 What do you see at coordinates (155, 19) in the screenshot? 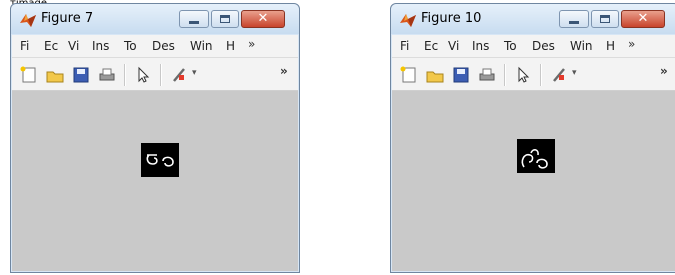
I see `window-titlebar: Figure 7 ✕` at bounding box center [155, 19].